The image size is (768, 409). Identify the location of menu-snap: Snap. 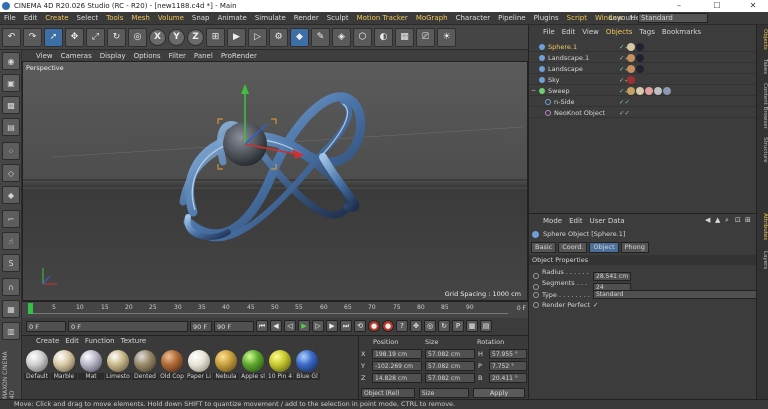
(201, 18).